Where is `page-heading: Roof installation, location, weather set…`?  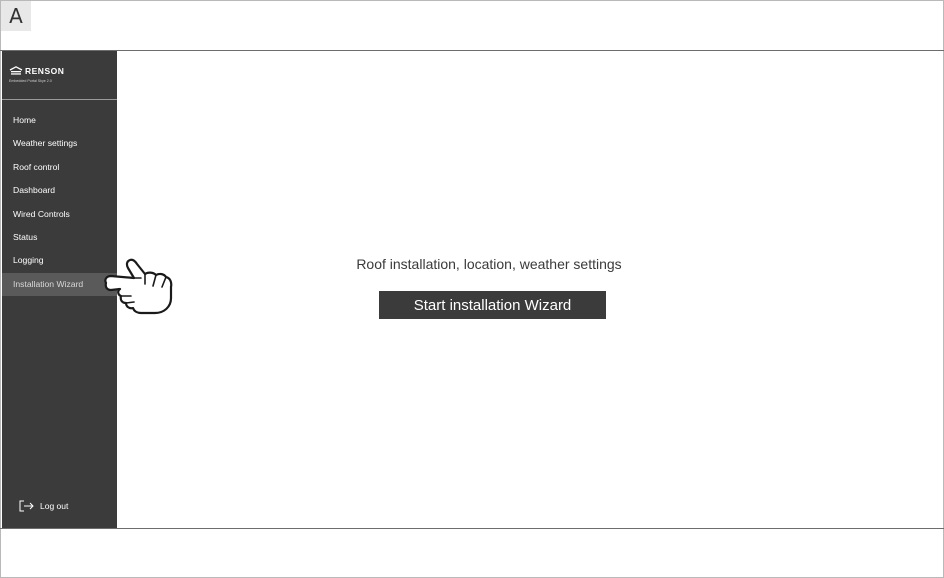
page-heading: Roof installation, location, weather set… is located at coordinates (489, 264).